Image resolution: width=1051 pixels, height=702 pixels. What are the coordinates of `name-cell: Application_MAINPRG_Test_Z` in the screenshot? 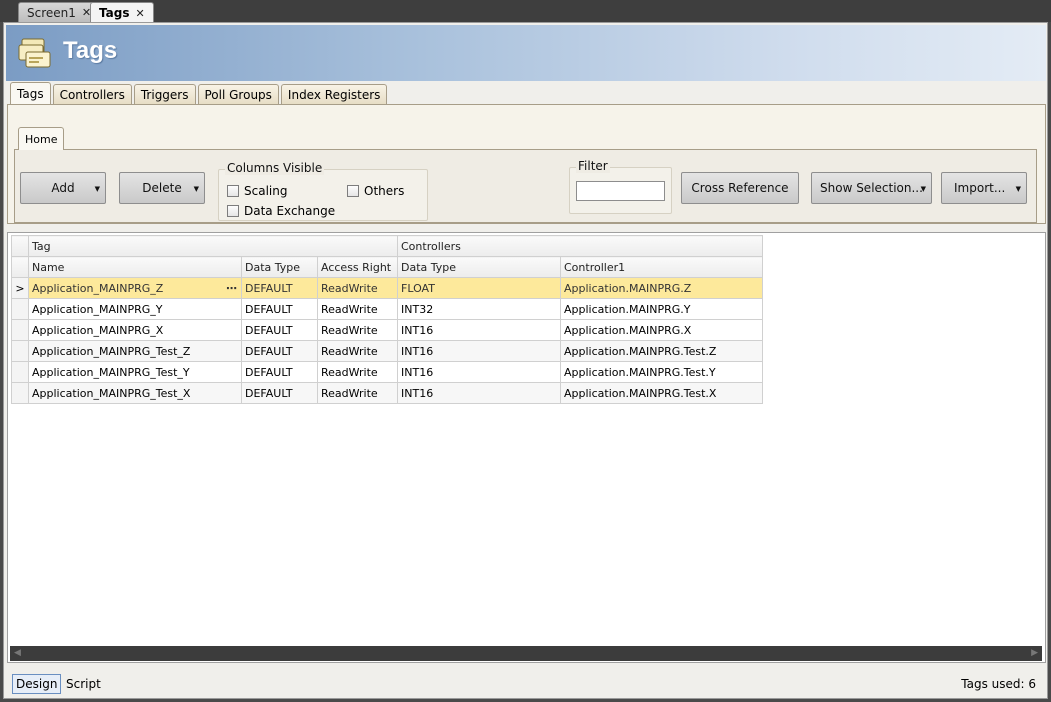 It's located at (135, 351).